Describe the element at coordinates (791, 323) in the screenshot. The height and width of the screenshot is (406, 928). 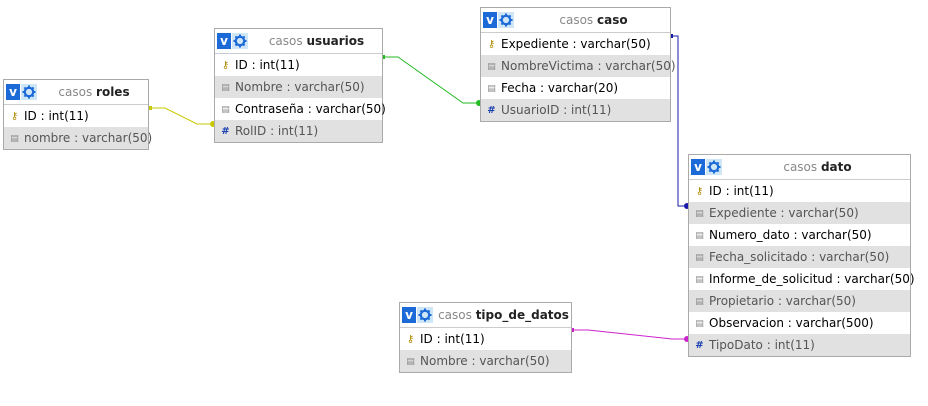
I see `column-label: Observacion : varchar(500)` at that location.